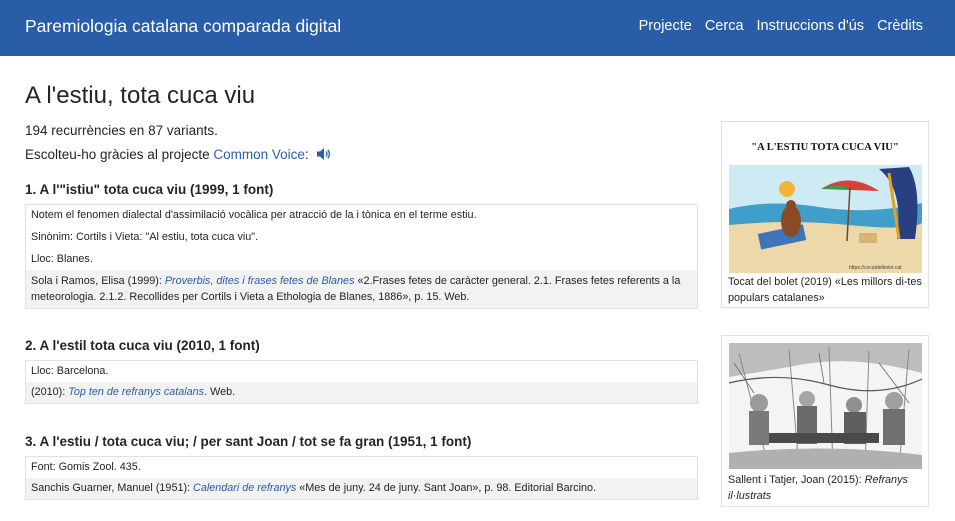  What do you see at coordinates (112, 488) in the screenshot?
I see `reference-author: Sanchis Guarner, Manuel (1951):` at bounding box center [112, 488].